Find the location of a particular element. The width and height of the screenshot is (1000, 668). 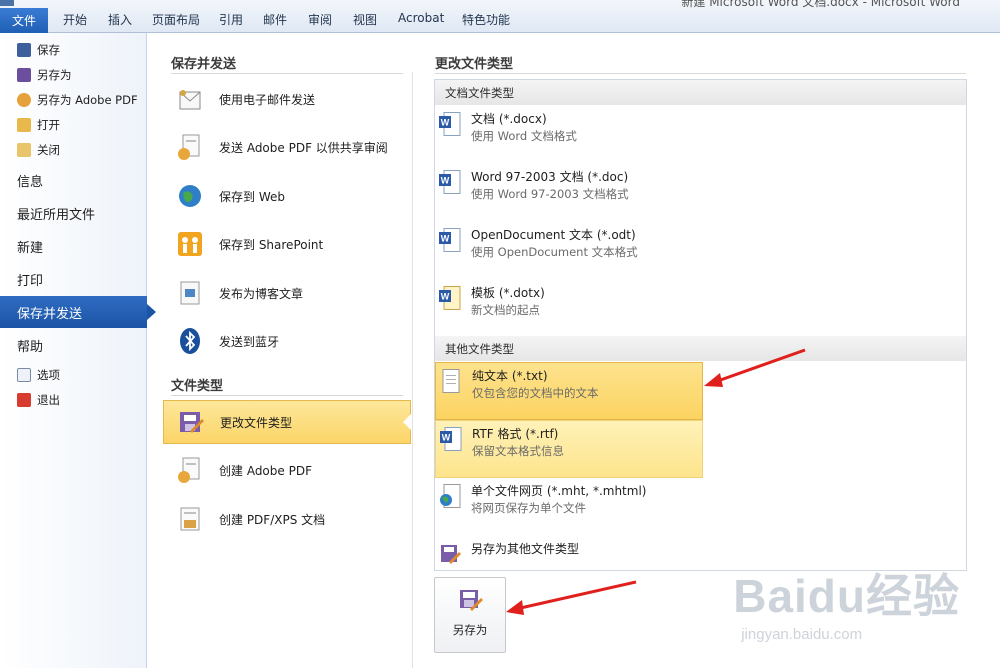

options-icon is located at coordinates (24, 375).